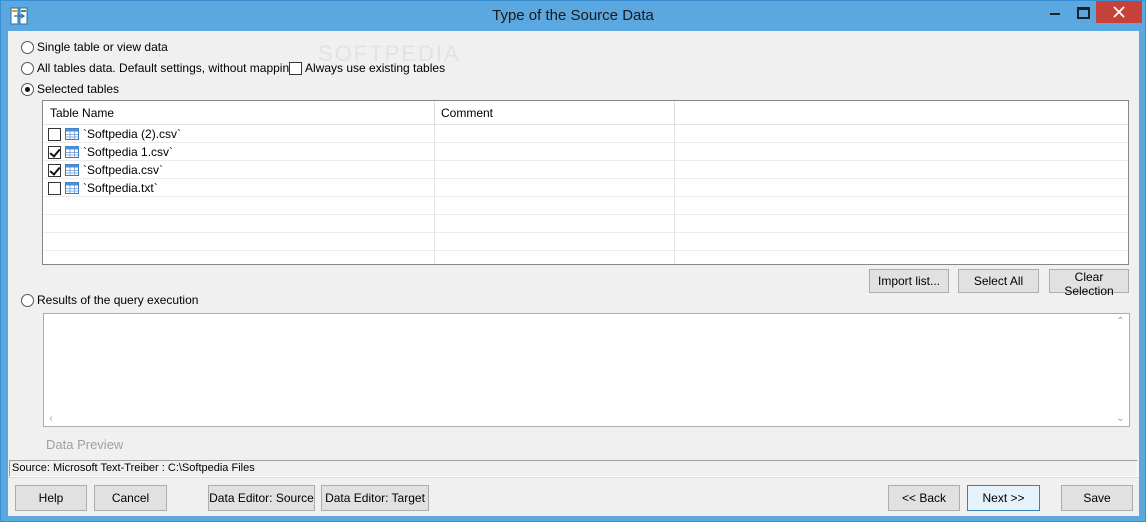 Image resolution: width=1146 pixels, height=522 pixels. I want to click on table-row: `Softpedia.csv`, so click(585, 170).